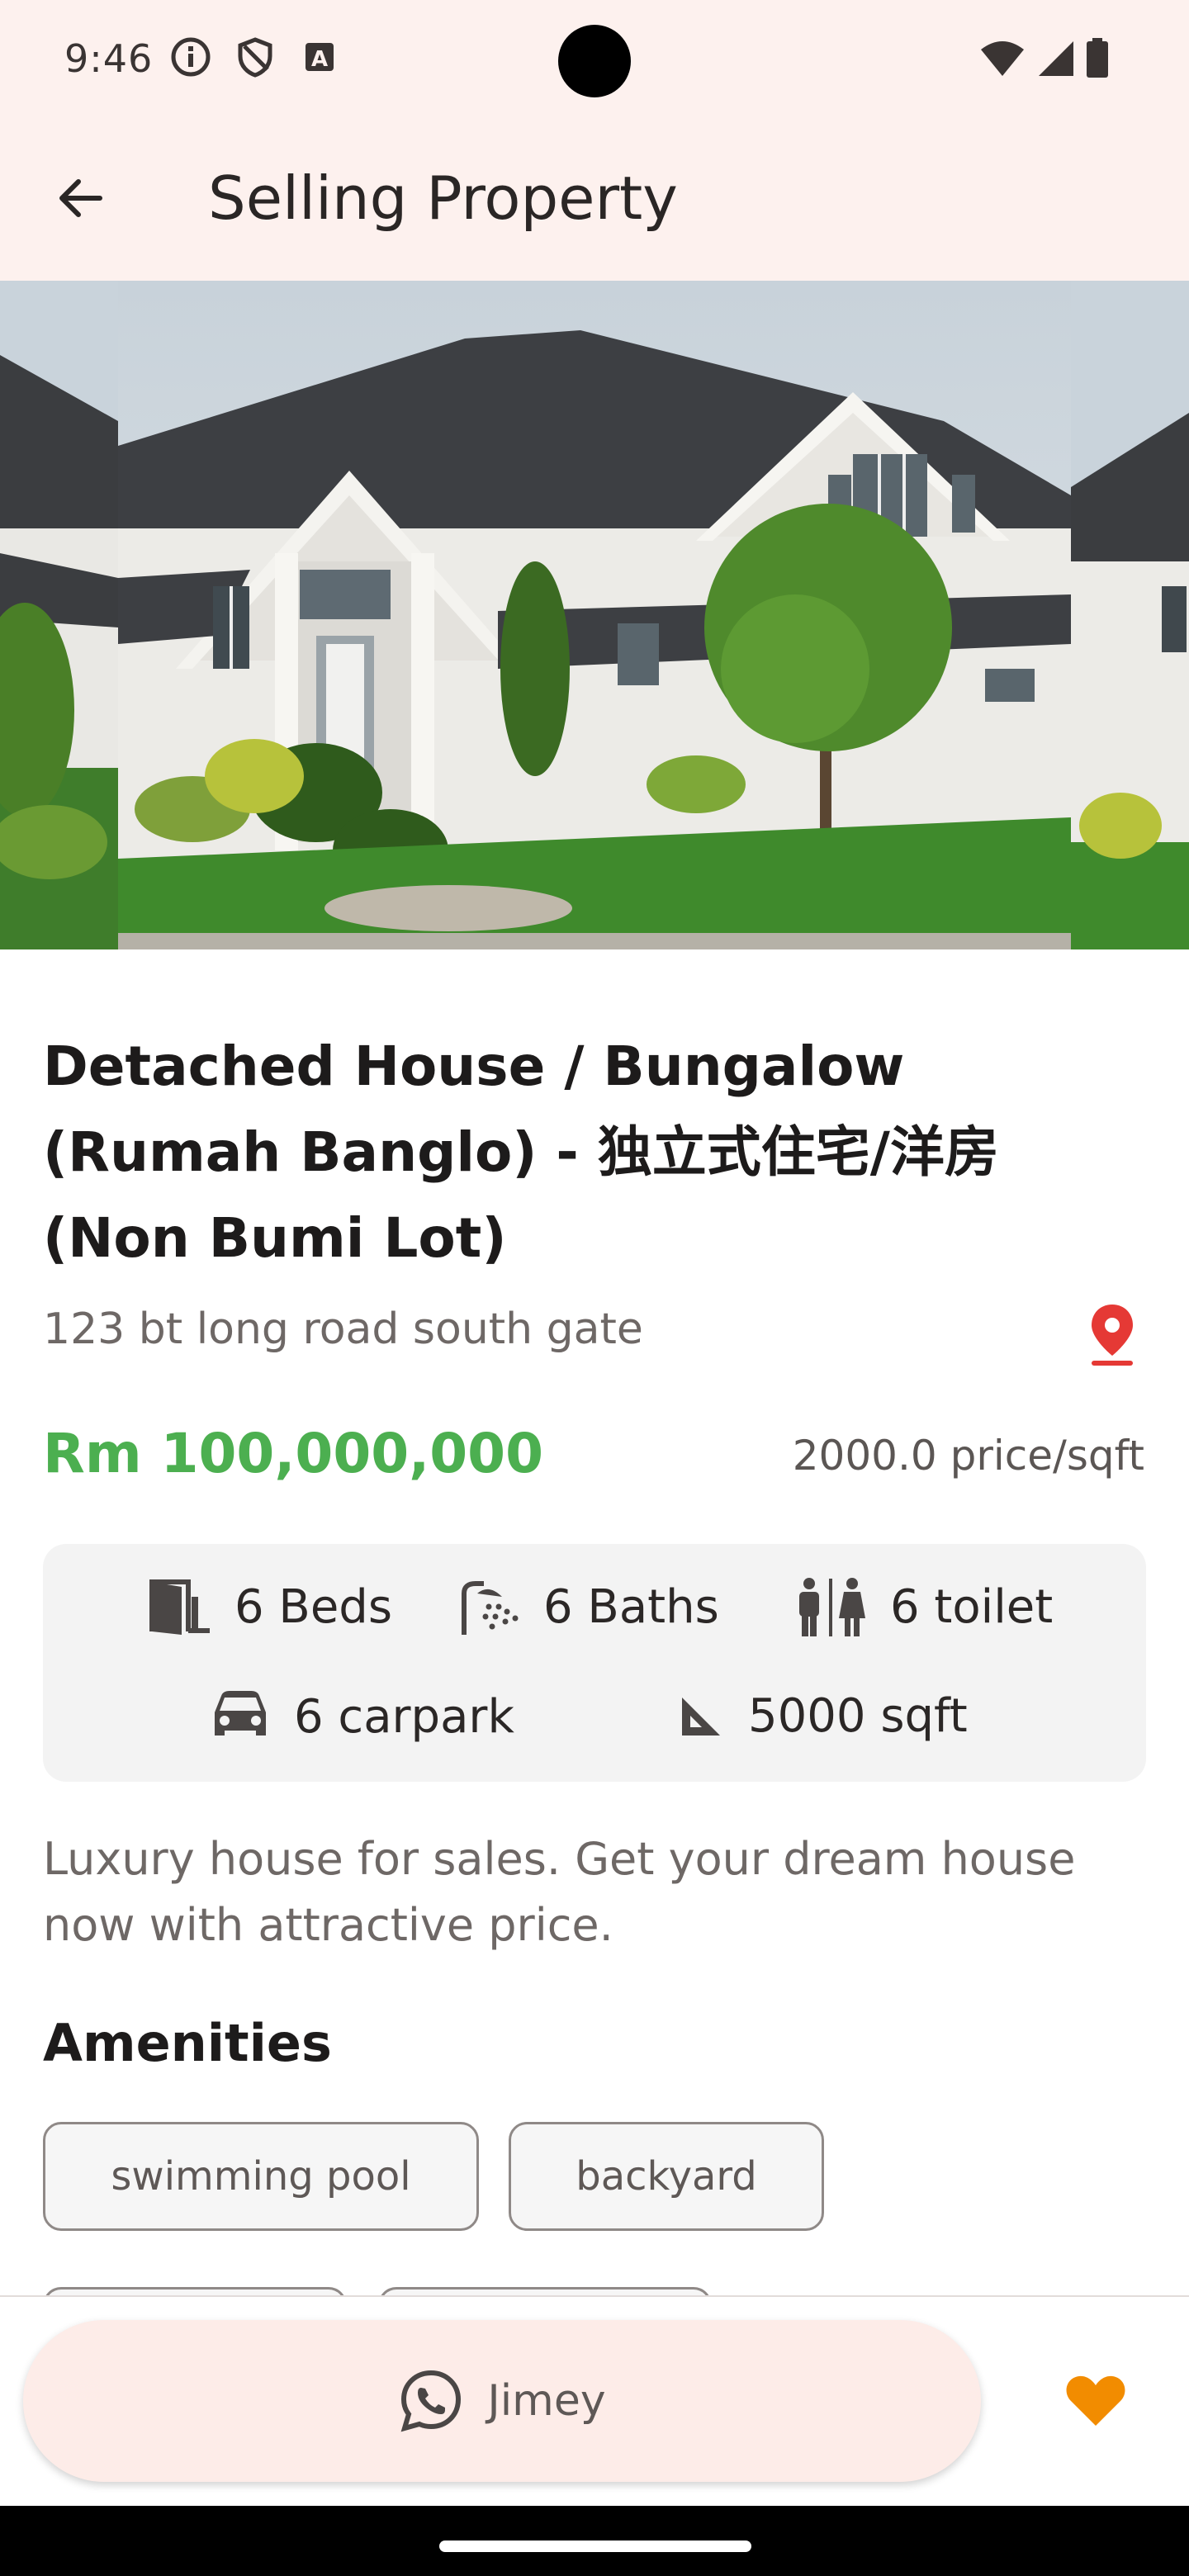 This screenshot has height=2576, width=1189. I want to click on spec-beds-label: 6 Beds, so click(313, 1606).